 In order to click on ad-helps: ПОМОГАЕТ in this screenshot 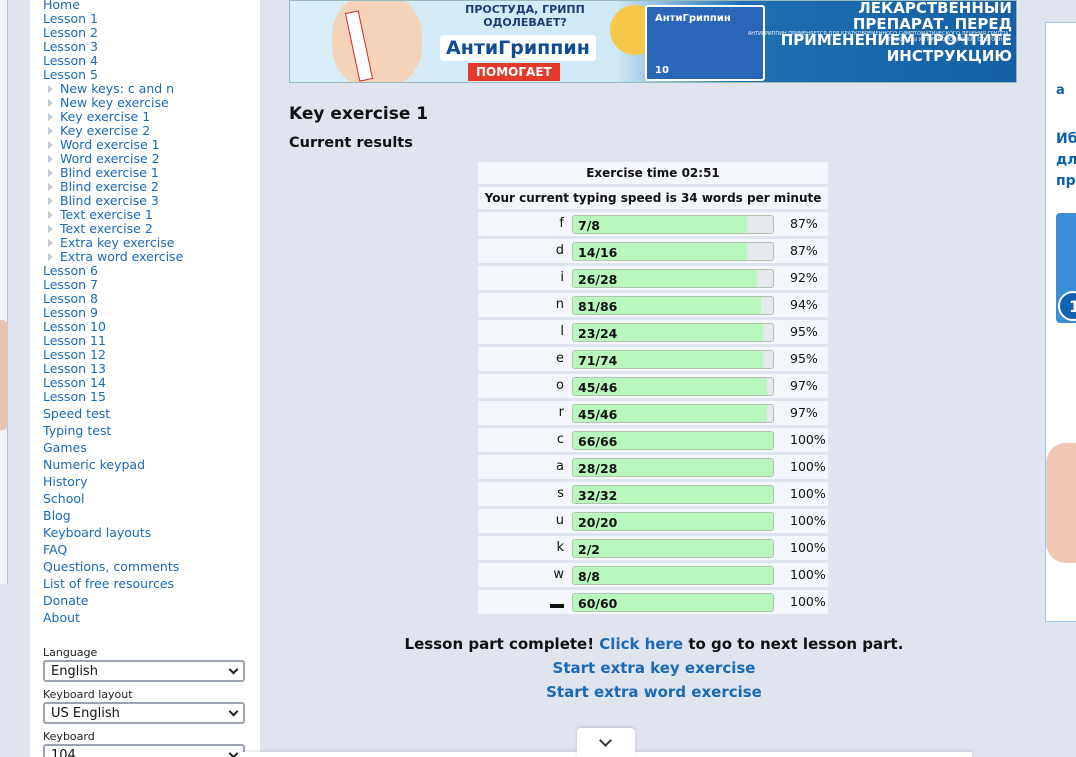, I will do `click(514, 72)`.